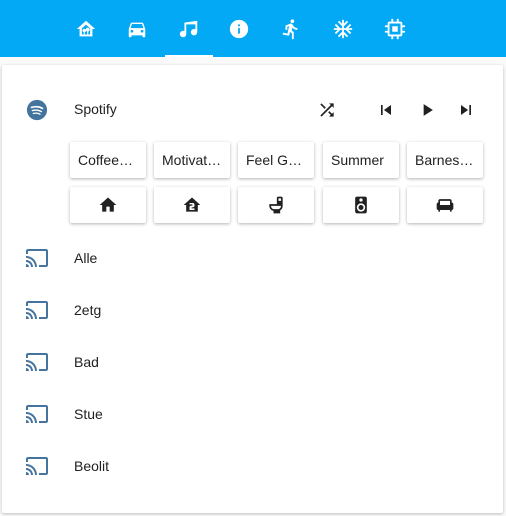 This screenshot has width=506, height=516. I want to click on cast-device-name: Stue, so click(88, 414).